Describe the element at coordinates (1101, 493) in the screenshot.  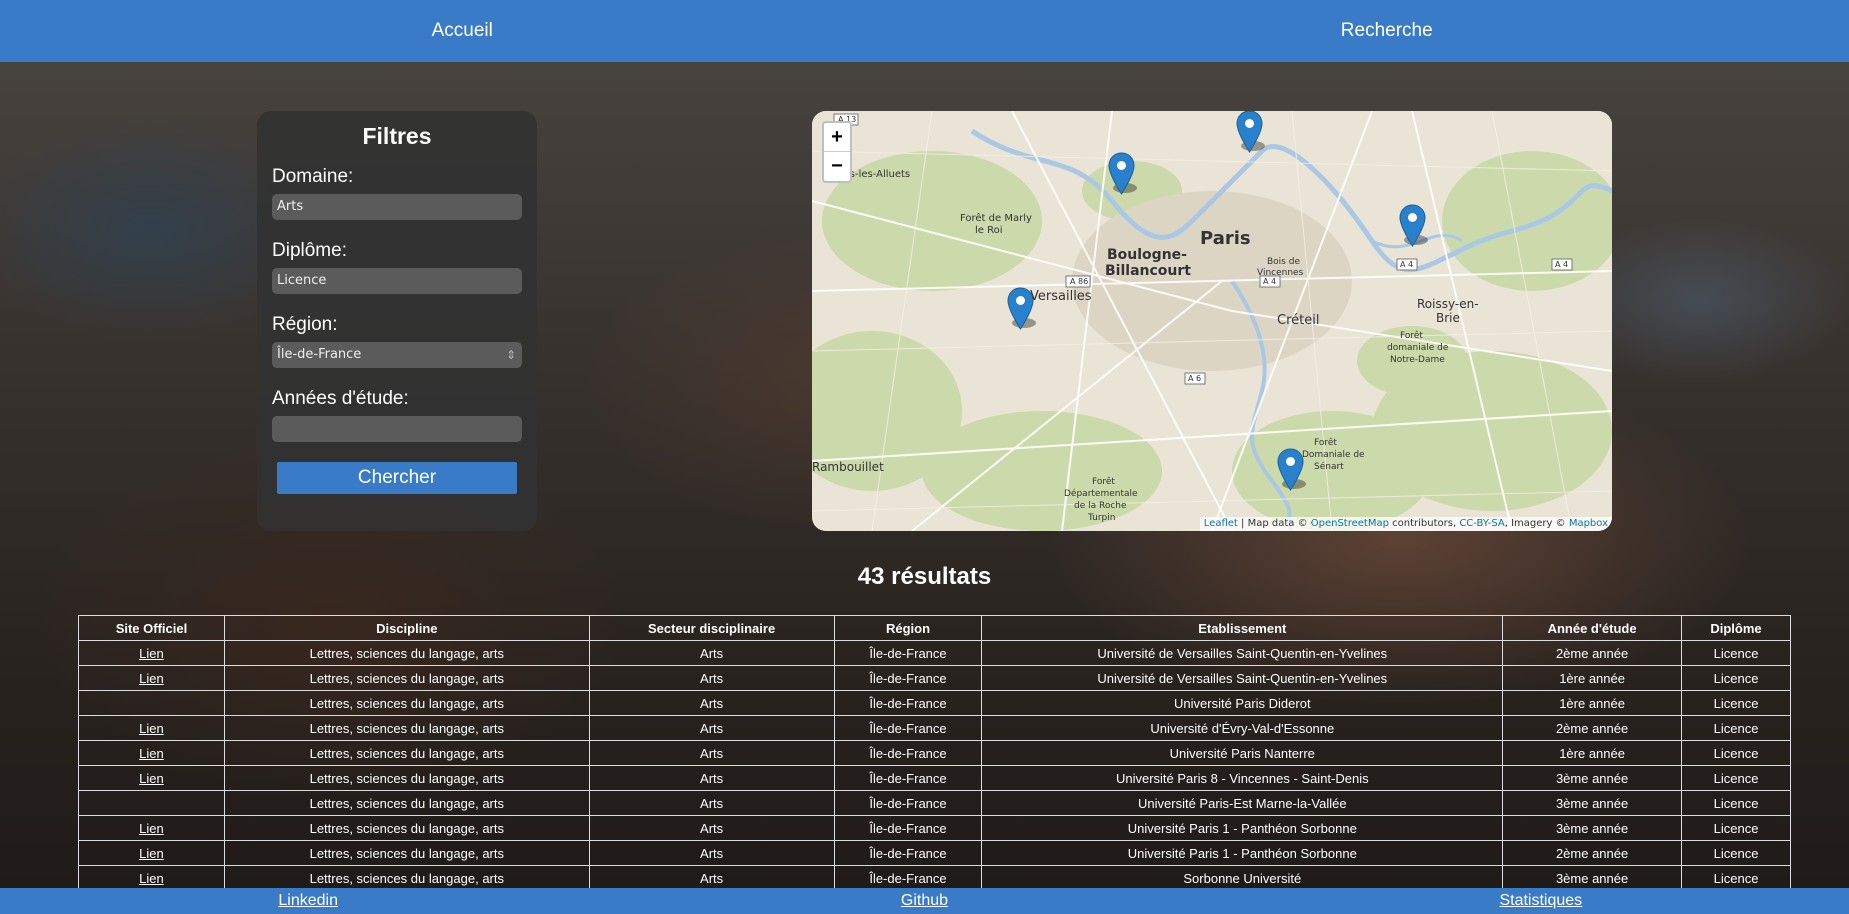
I see `map-label-roche-2: Départementale` at that location.